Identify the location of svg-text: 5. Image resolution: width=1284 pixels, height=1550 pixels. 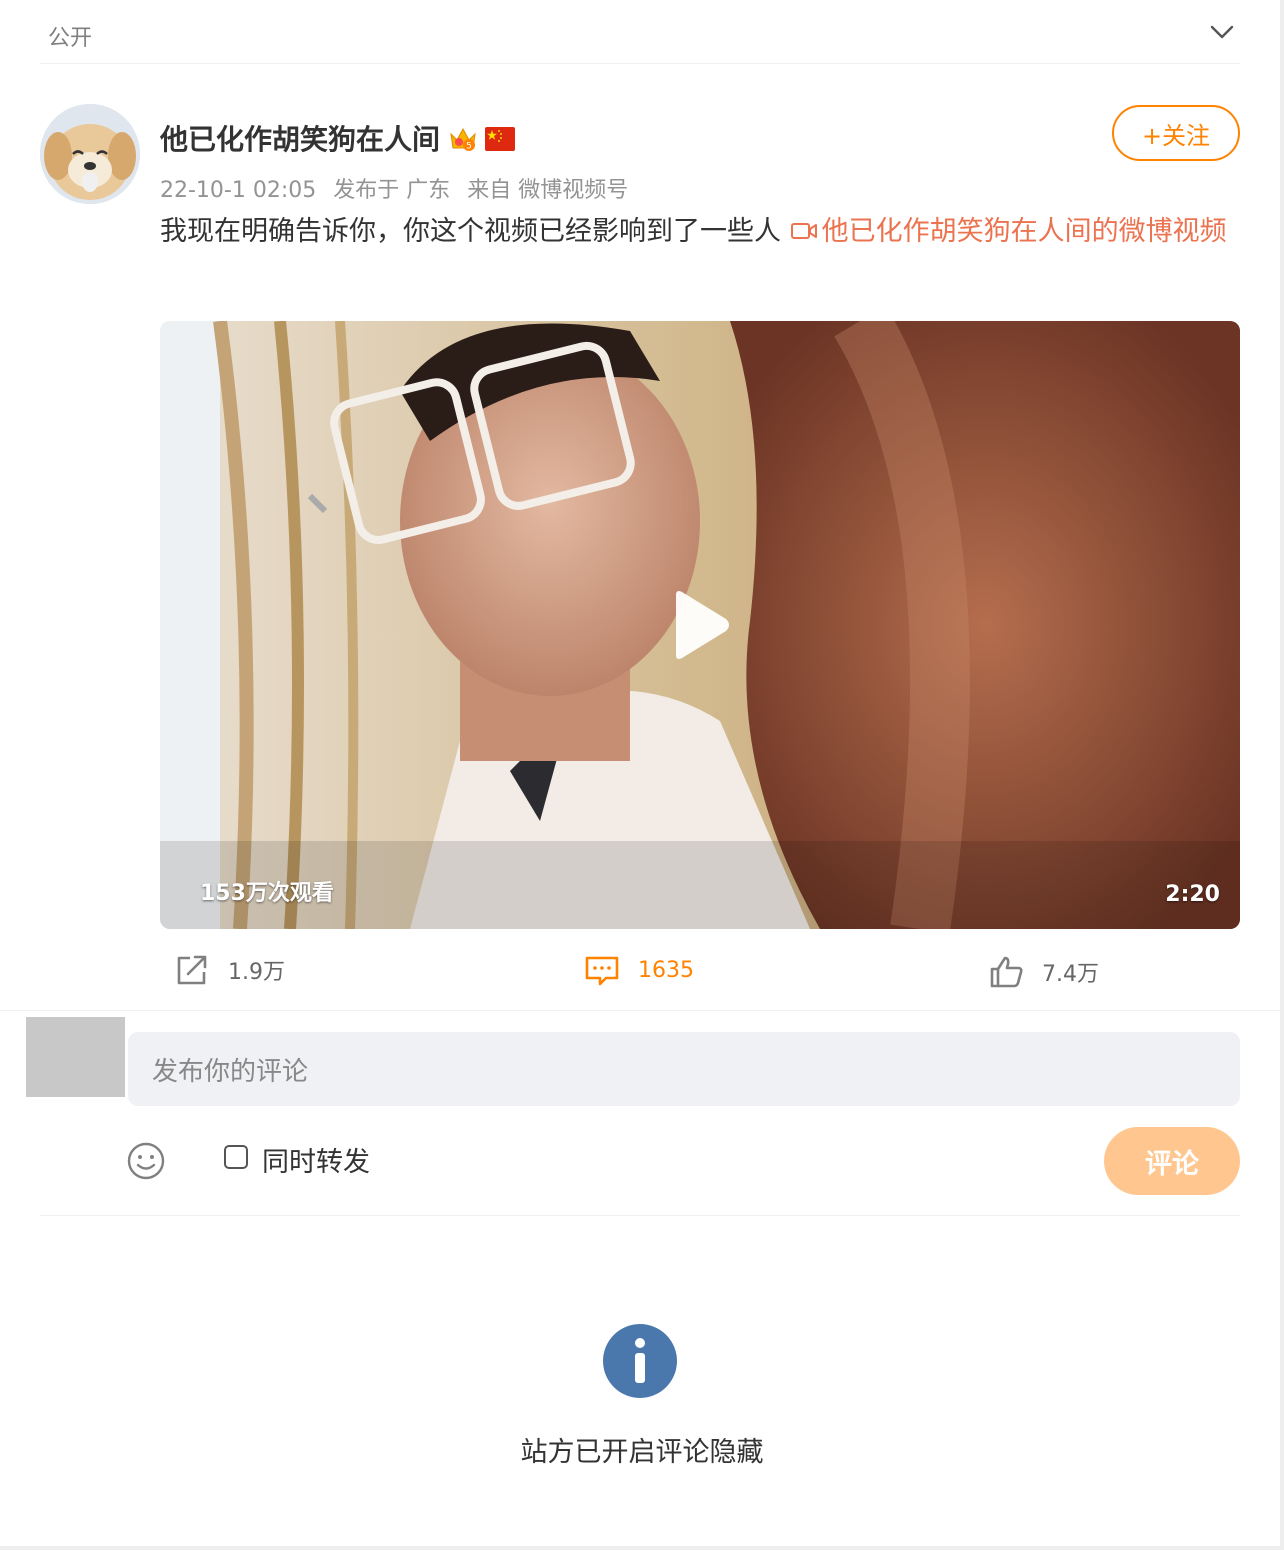
(469, 147).